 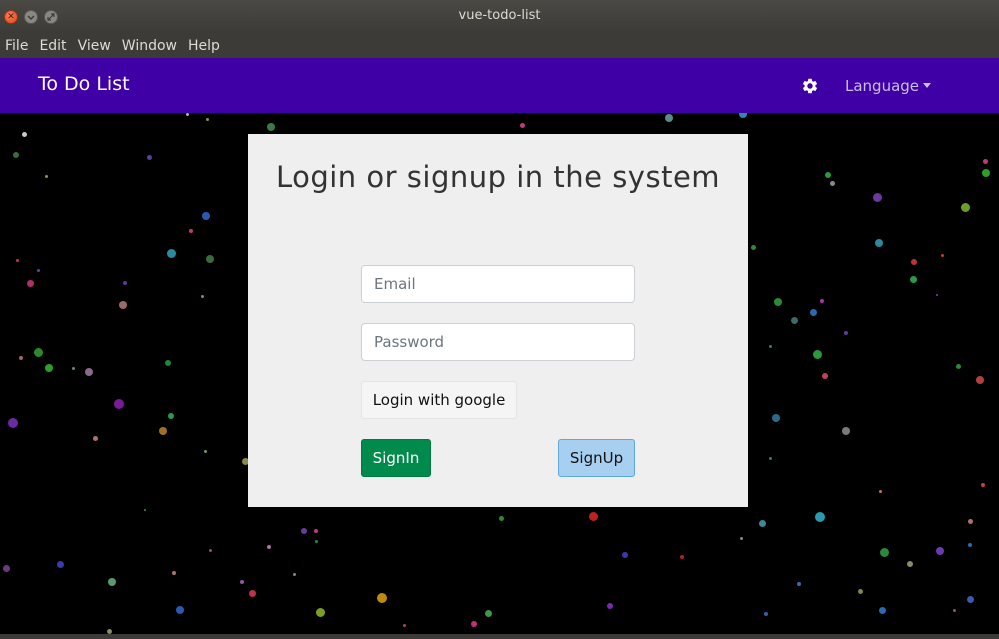 I want to click on caret-down-icon, so click(x=927, y=85).